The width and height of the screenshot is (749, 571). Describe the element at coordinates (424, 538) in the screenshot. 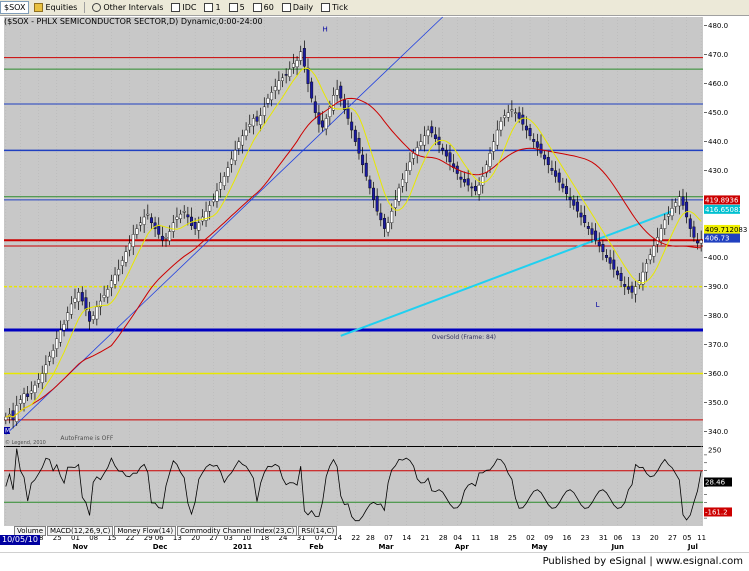

I see `x-tick-label: 21` at that location.